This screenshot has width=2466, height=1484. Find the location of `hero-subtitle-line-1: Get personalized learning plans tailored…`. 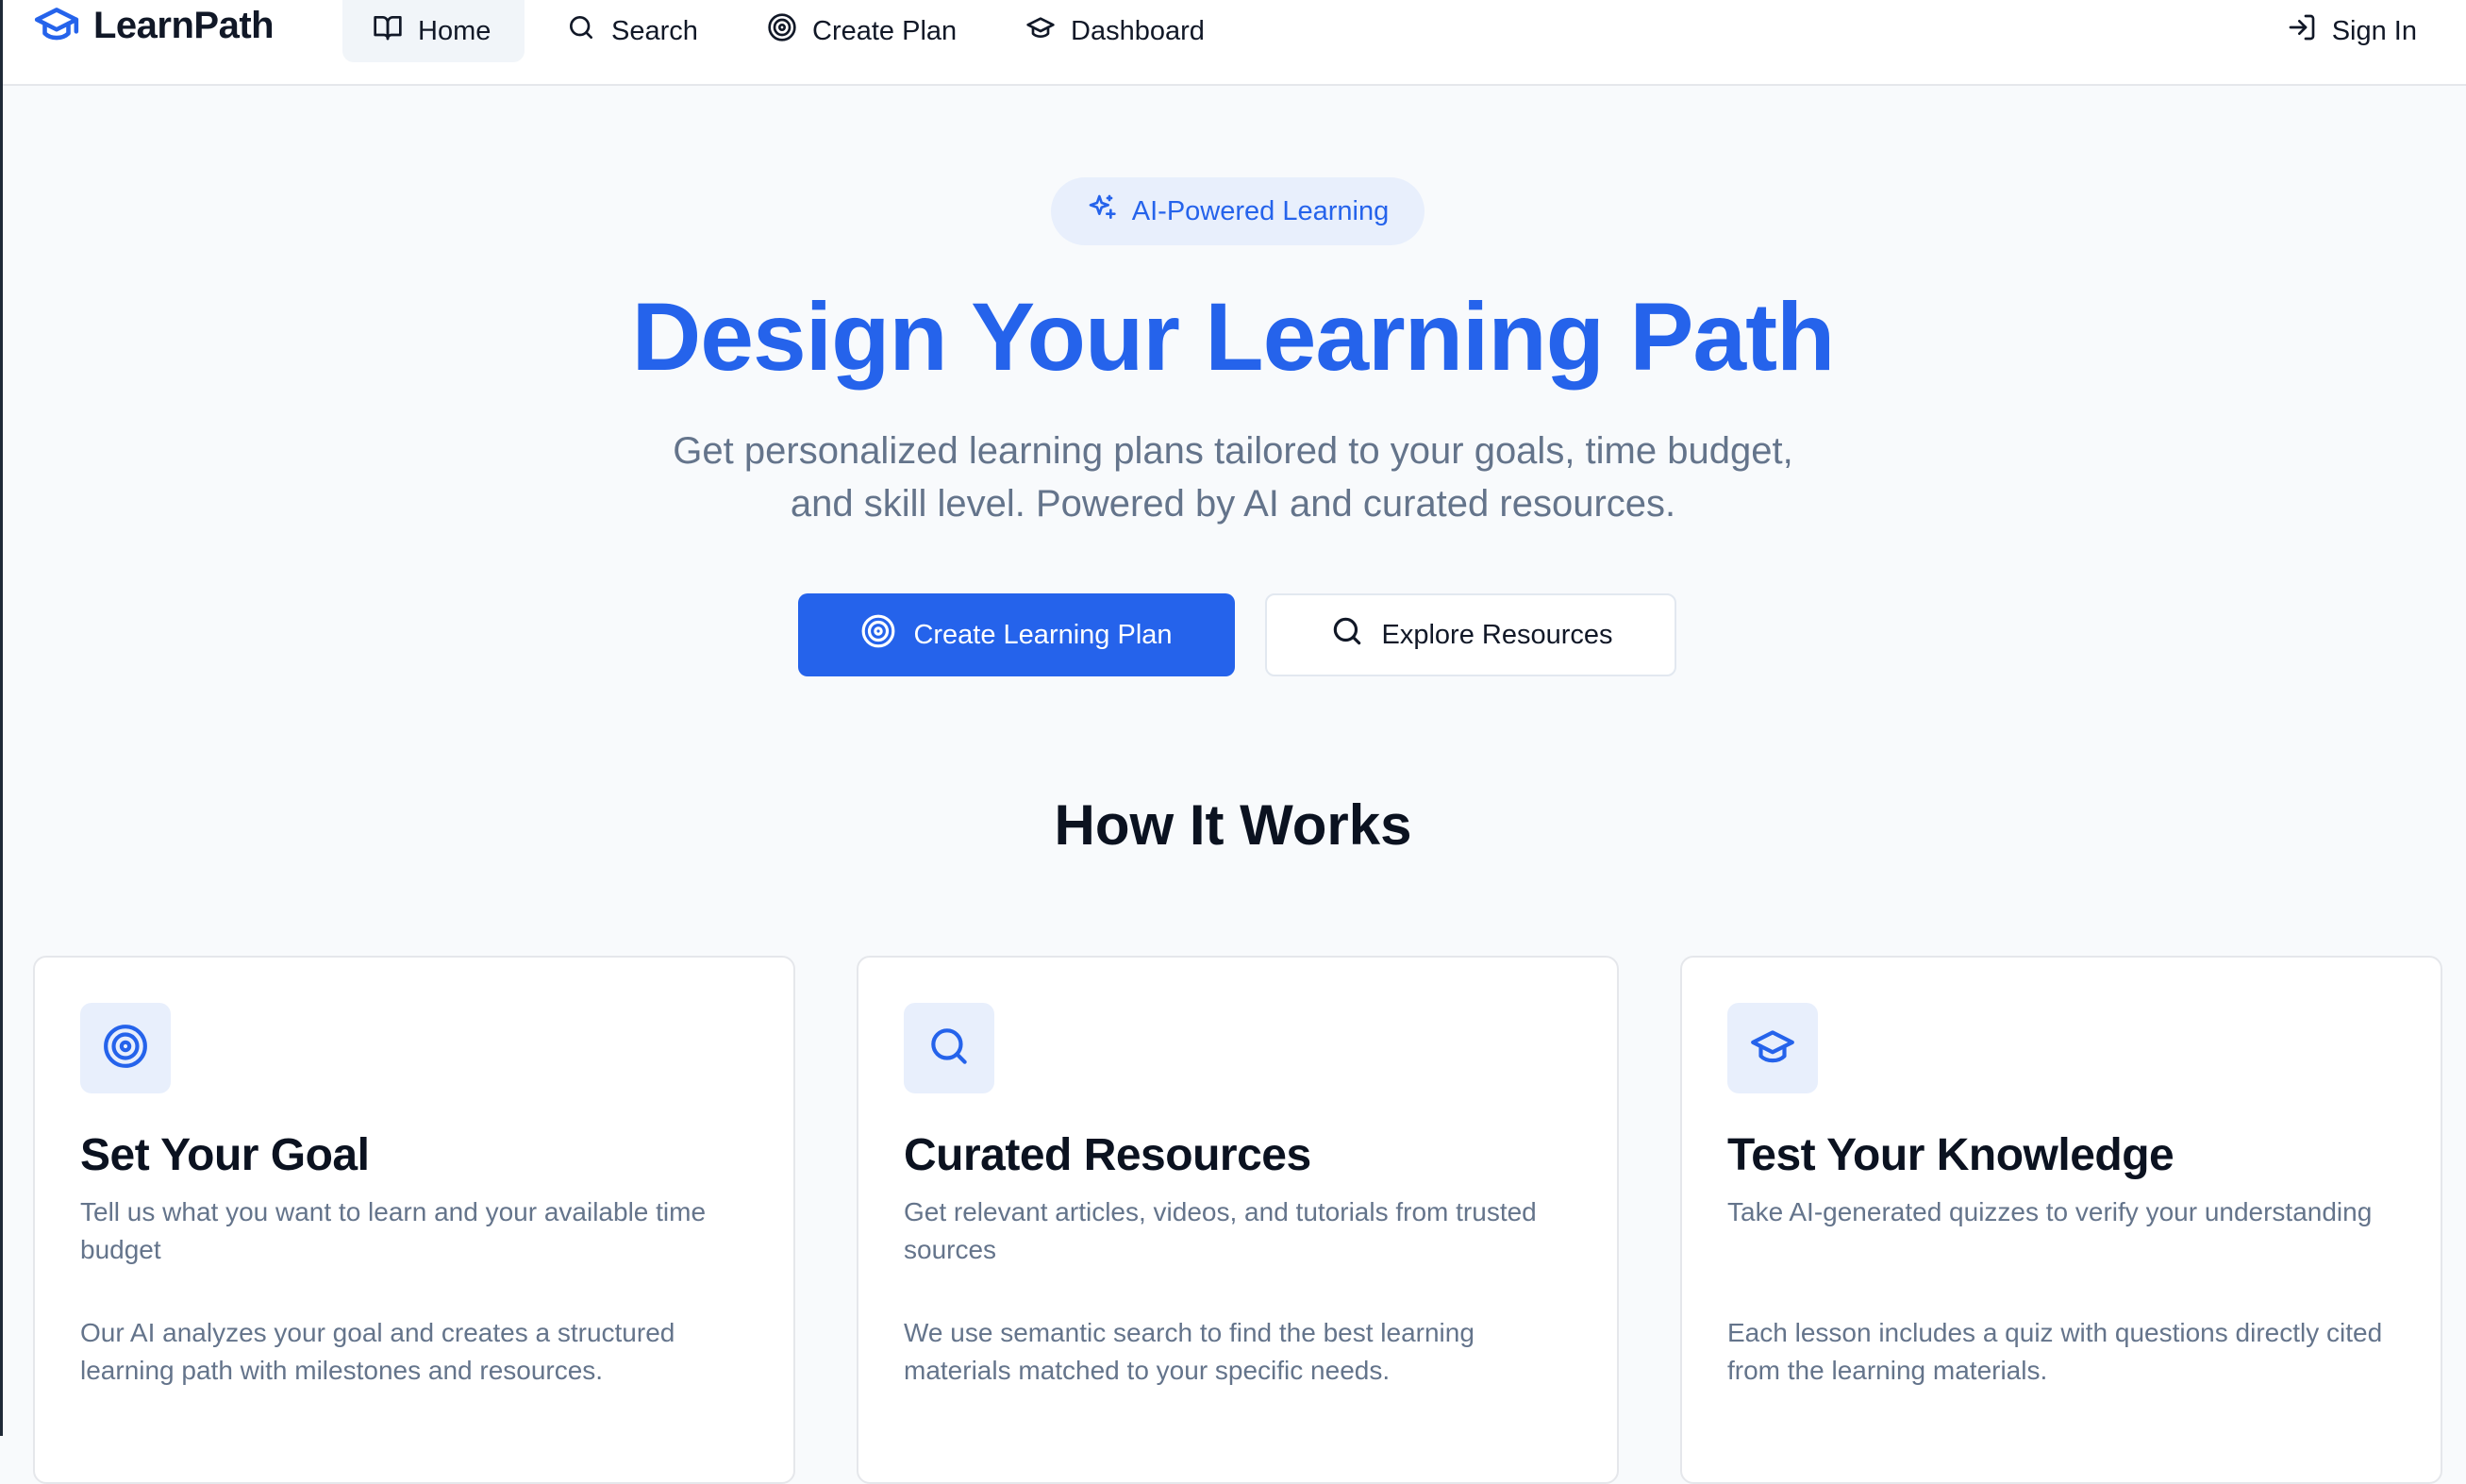

hero-subtitle-line-1: Get personalized learning plans tailored… is located at coordinates (1233, 451).